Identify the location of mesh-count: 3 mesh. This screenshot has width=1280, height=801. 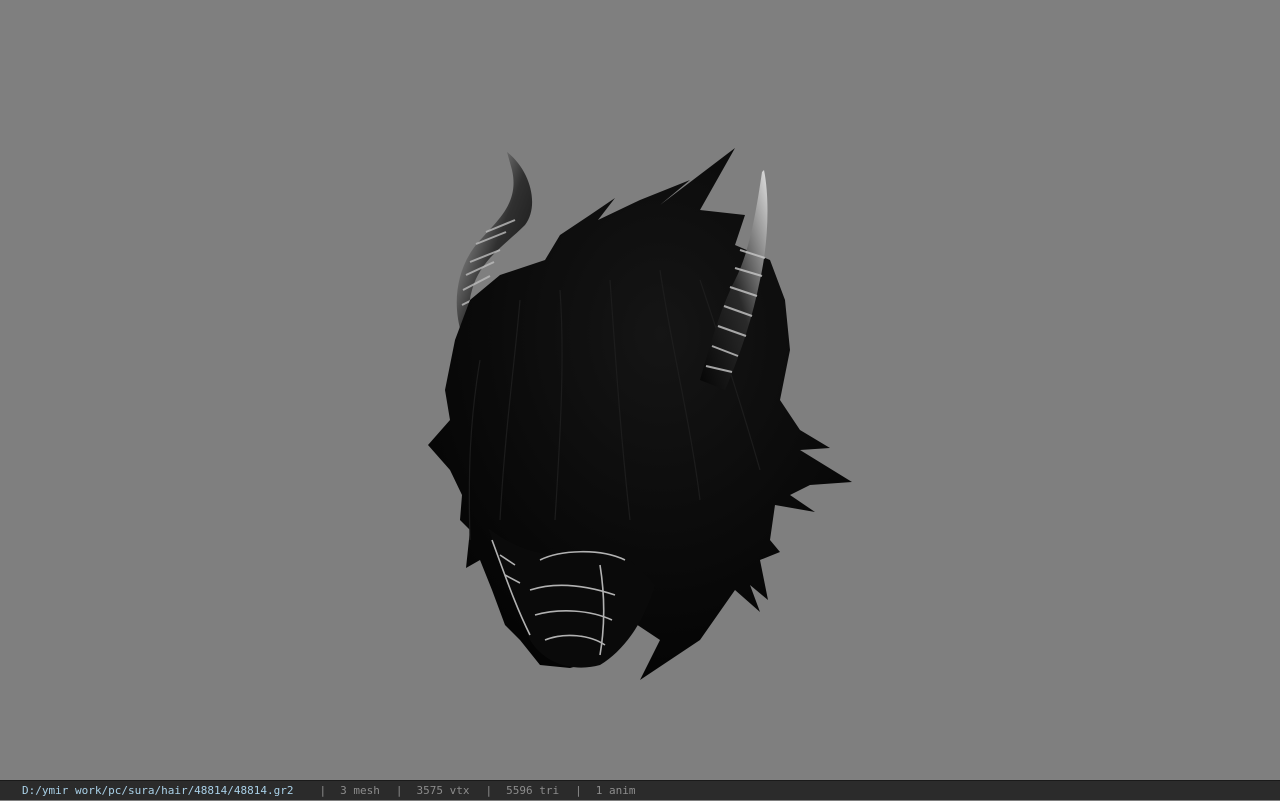
(360, 790).